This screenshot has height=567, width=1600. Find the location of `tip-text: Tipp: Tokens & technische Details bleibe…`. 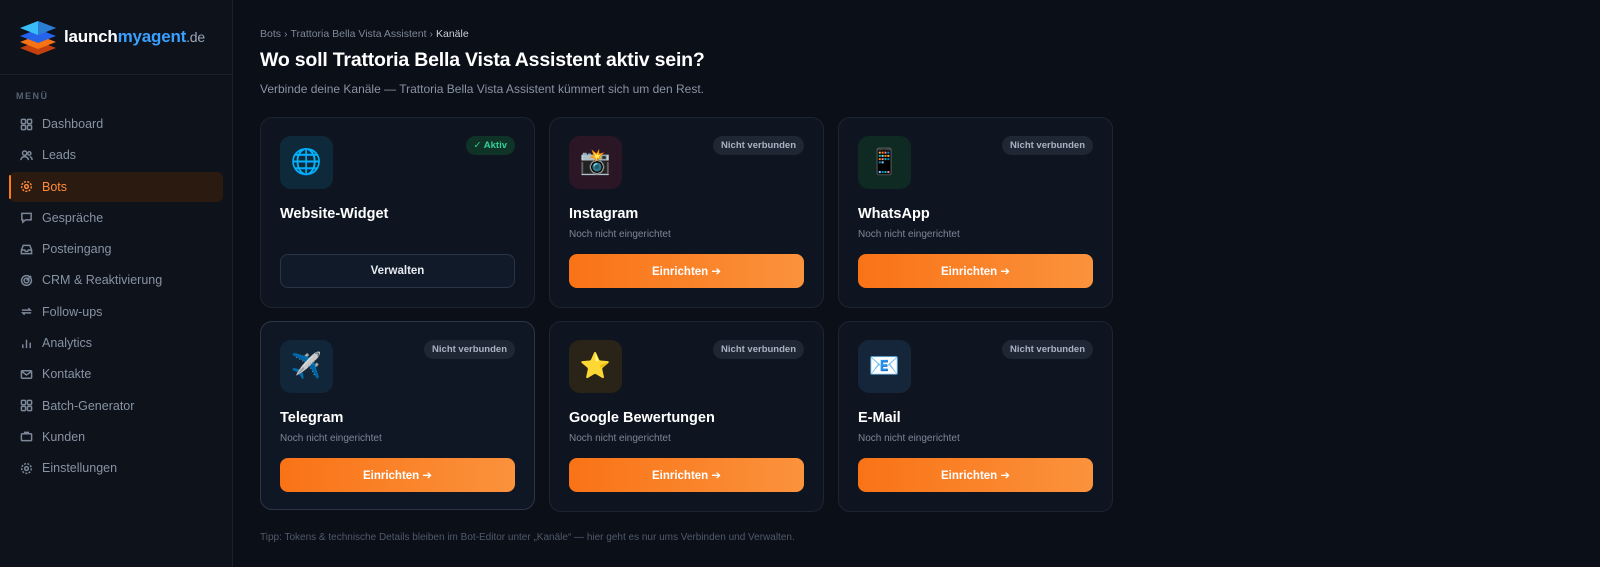

tip-text: Tipp: Tokens & technische Details bleibe… is located at coordinates (527, 537).